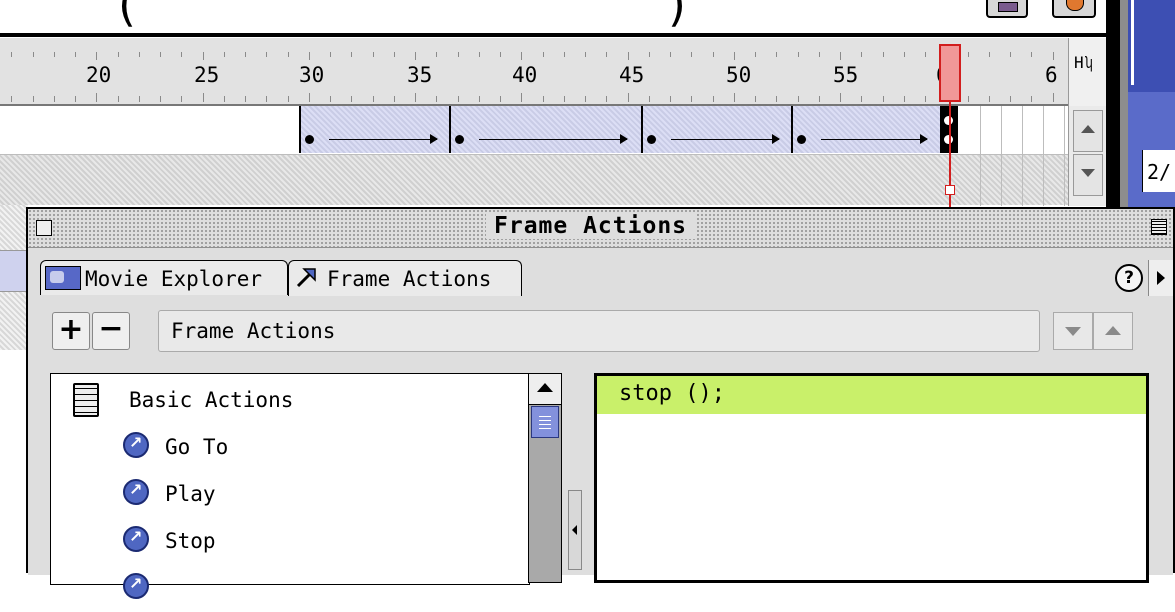 This screenshot has width=1175, height=612. Describe the element at coordinates (99, 75) in the screenshot. I see `frame-number-label: 20` at that location.